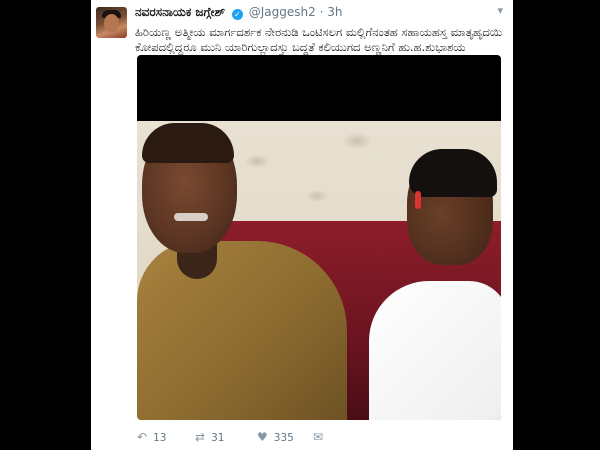  I want to click on retweet-icon: ⇄, so click(200, 437).